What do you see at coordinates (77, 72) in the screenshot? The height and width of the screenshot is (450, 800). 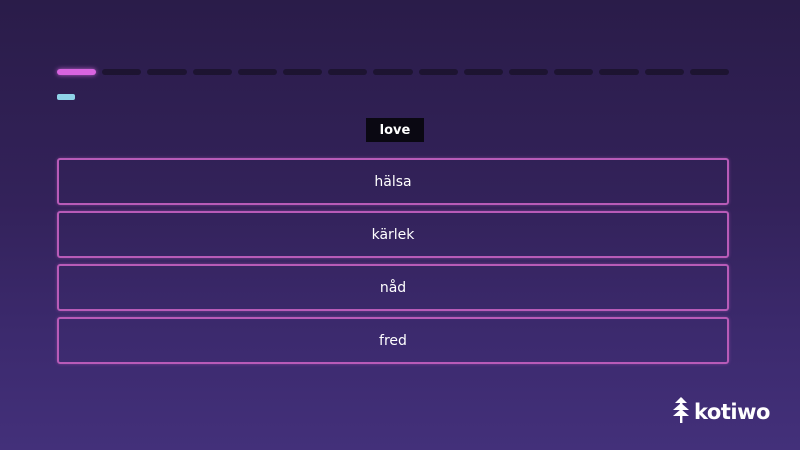 I see `progress-segment-done` at bounding box center [77, 72].